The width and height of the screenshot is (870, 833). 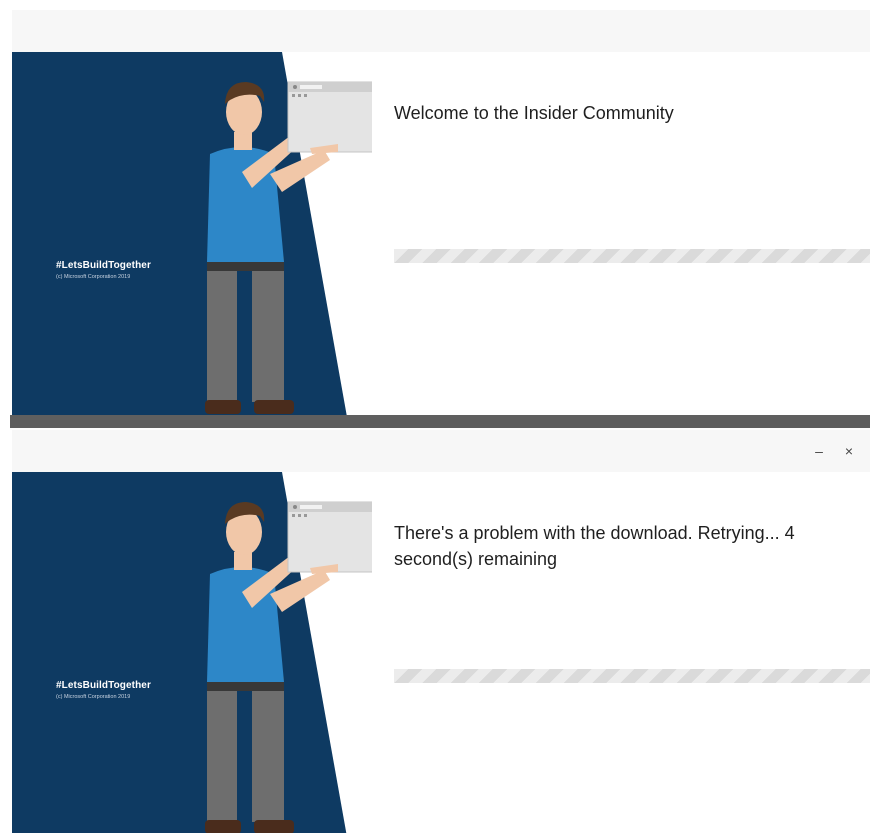 I want to click on title-bar: – ×, so click(x=441, y=451).